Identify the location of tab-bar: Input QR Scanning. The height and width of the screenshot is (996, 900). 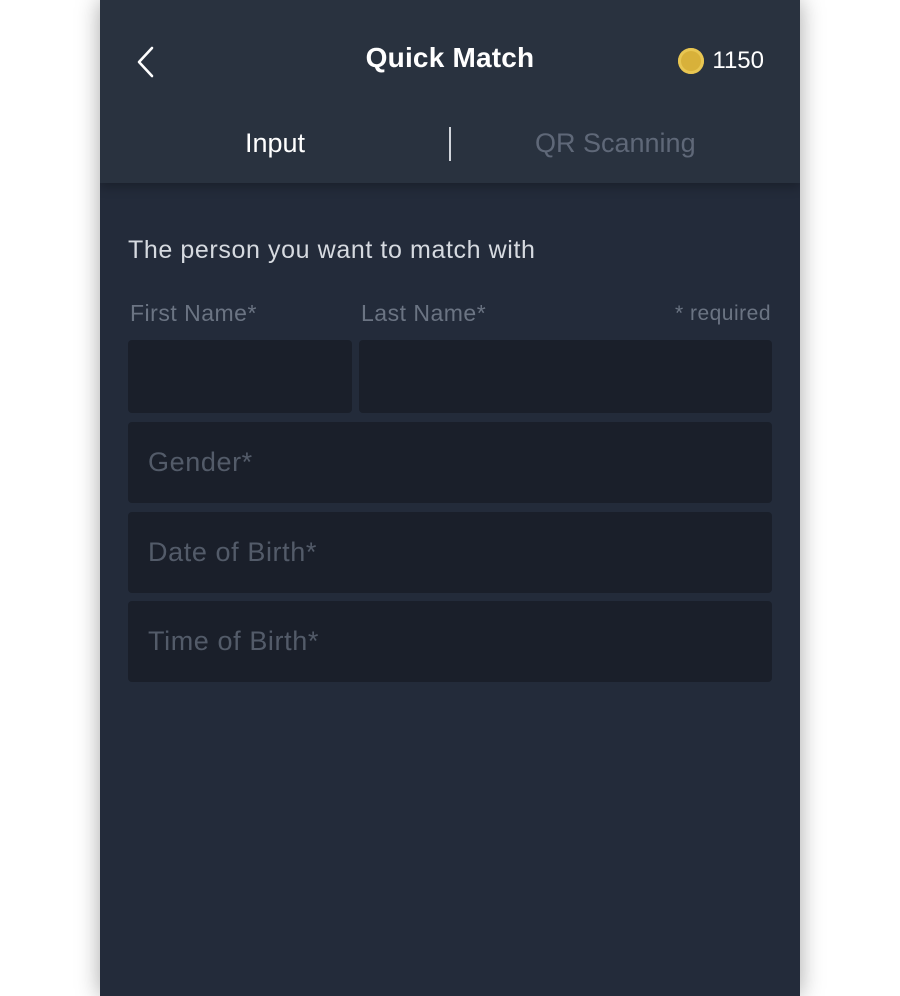
(450, 148).